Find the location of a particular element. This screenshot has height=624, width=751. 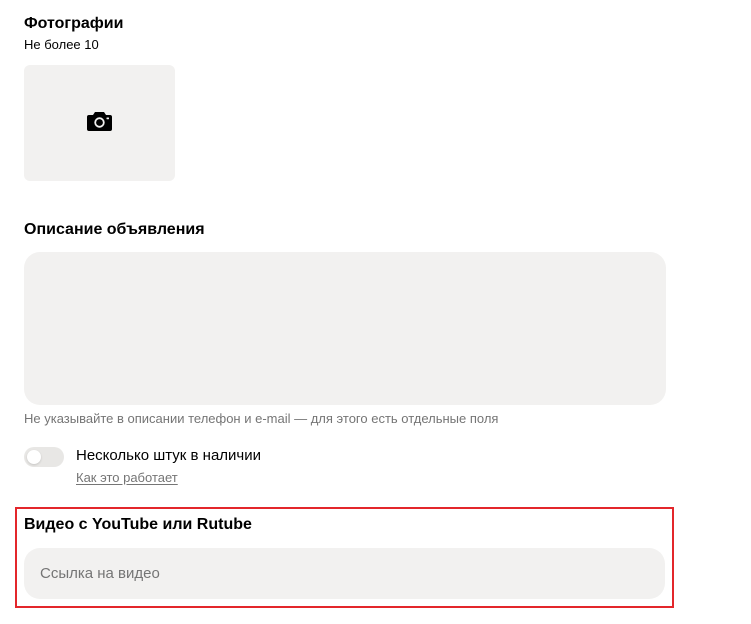

stock-toggle is located at coordinates (44, 457).